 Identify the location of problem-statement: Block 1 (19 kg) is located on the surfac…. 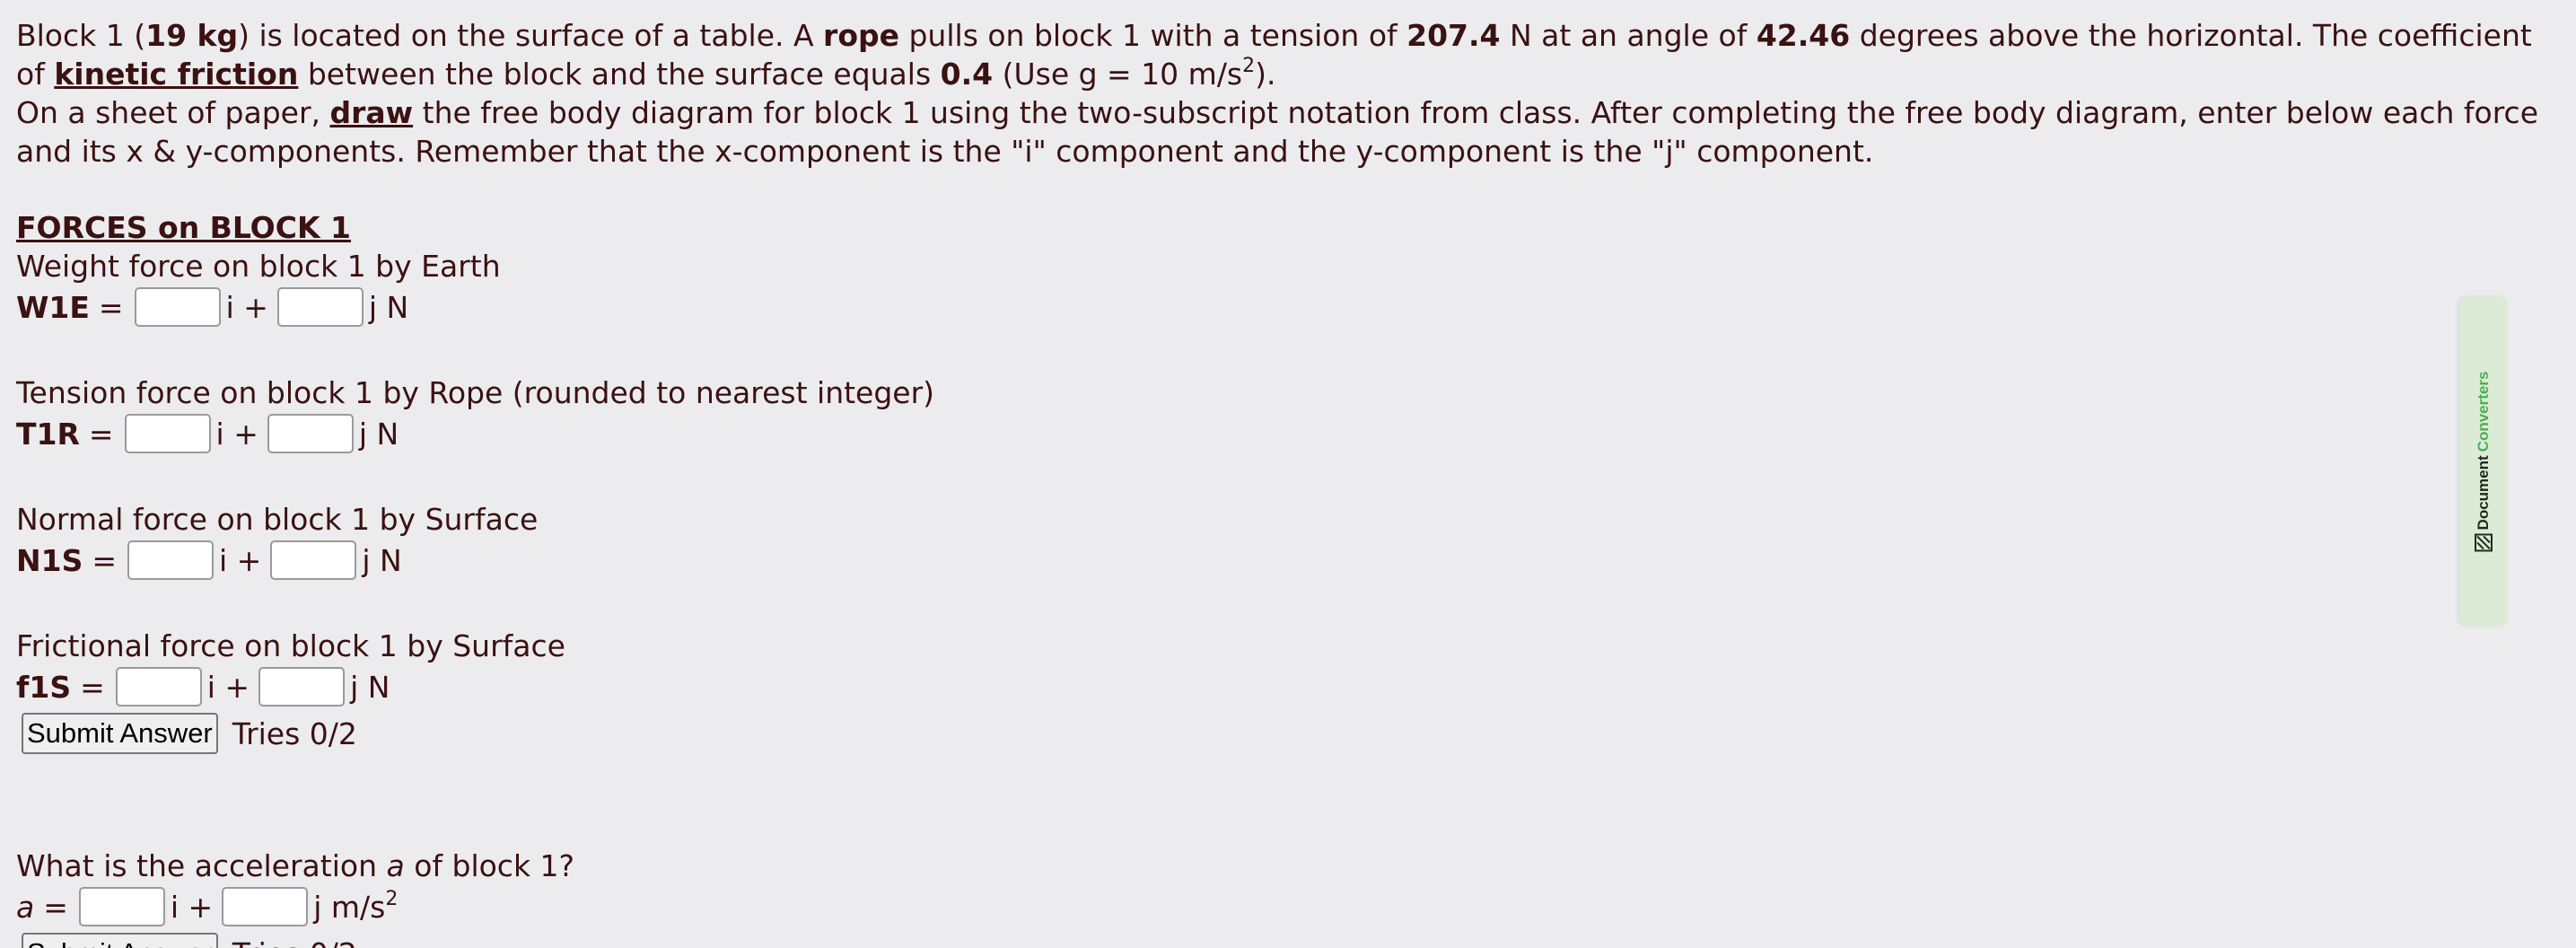
(1290, 54).